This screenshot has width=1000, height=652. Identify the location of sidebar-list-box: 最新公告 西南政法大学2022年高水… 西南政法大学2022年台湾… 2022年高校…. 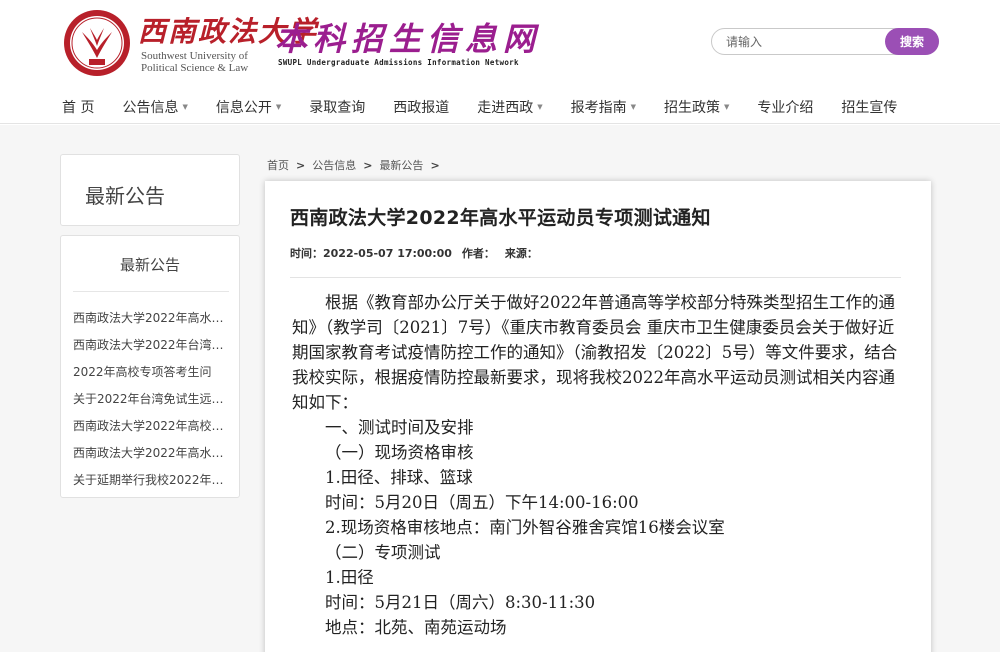
(150, 366).